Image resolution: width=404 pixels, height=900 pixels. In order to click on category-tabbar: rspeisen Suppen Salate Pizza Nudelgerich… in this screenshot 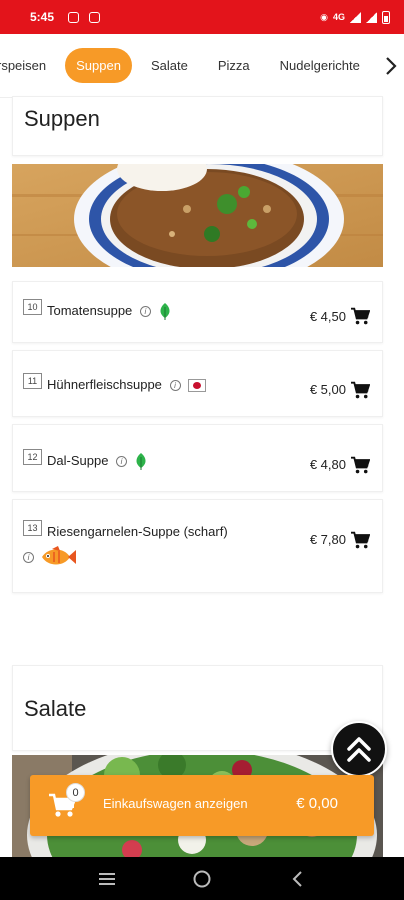, I will do `click(202, 66)`.